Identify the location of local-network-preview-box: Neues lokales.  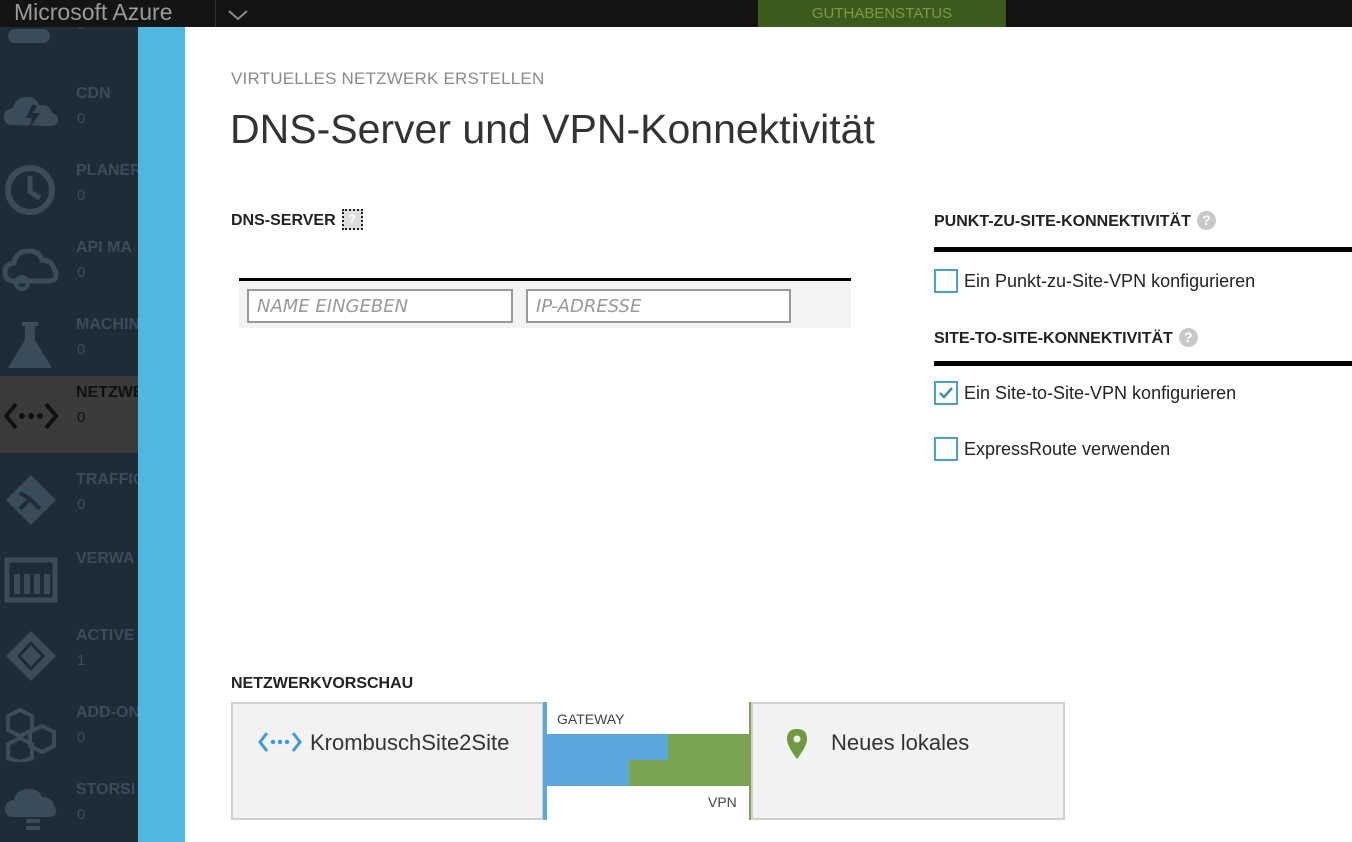
(908, 761).